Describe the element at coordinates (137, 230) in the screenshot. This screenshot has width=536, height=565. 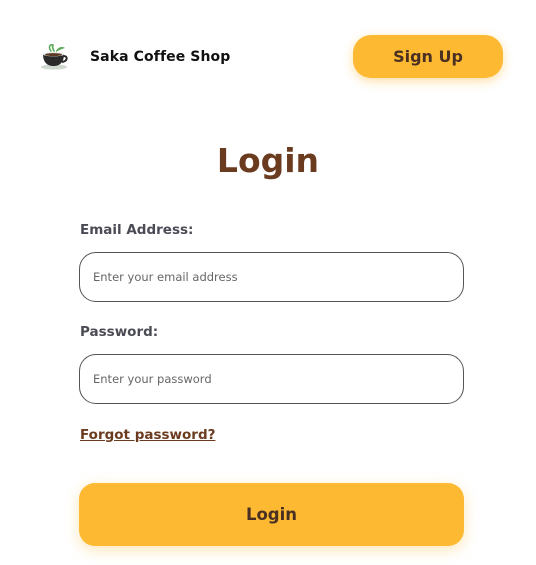
I see `email-label: Email Address:` at that location.